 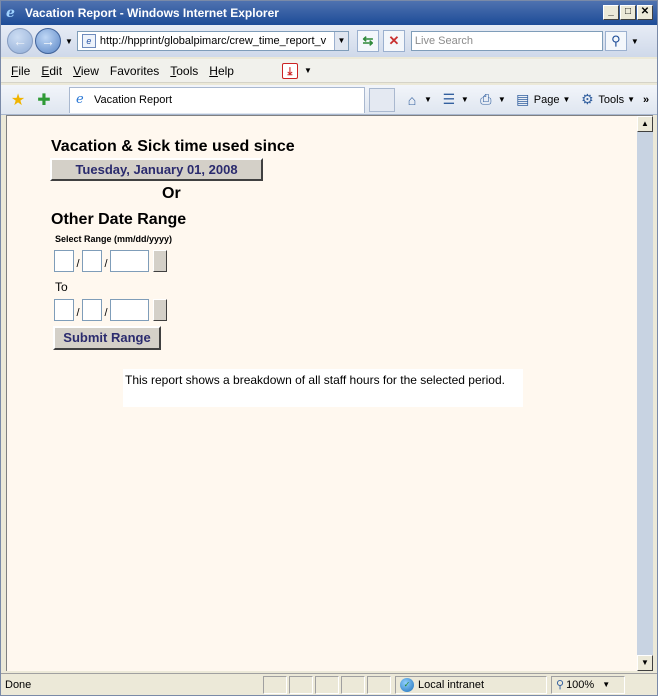 I want to click on pdf-icon: ⤓, so click(x=289, y=70).